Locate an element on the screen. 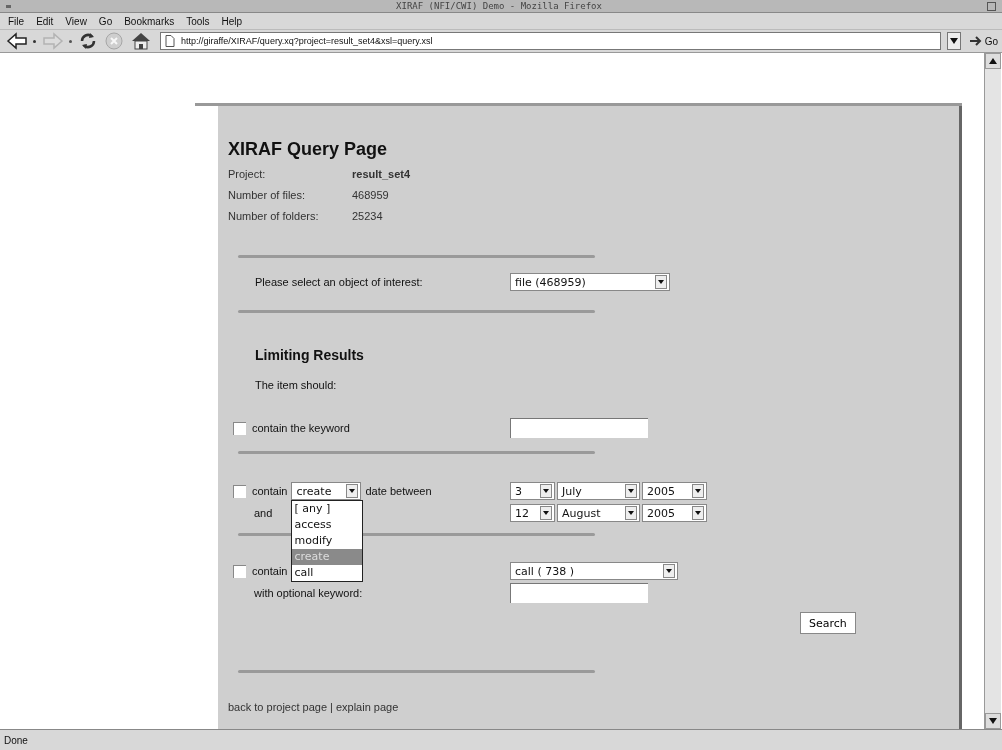 The width and height of the screenshot is (1002, 750). month-select: July is located at coordinates (598, 491).